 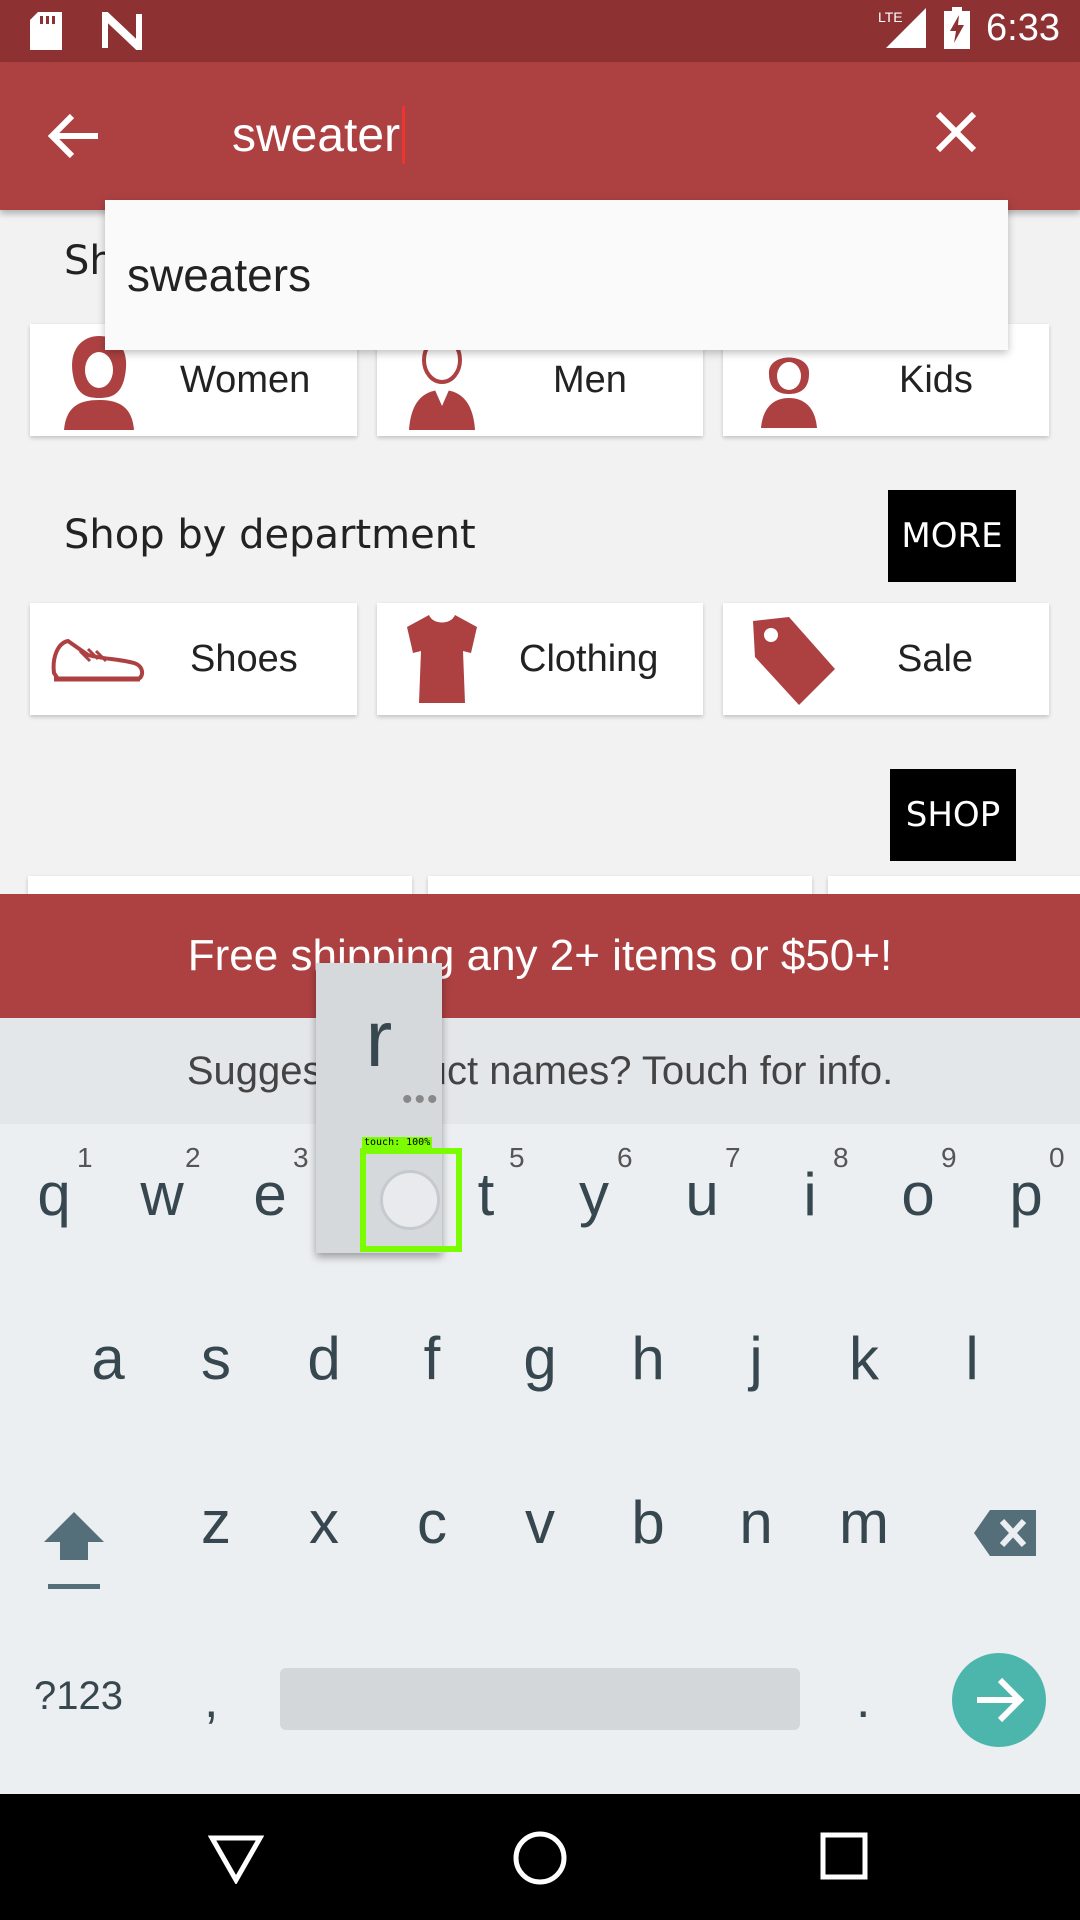 I want to click on key-h: h, so click(x=648, y=1358).